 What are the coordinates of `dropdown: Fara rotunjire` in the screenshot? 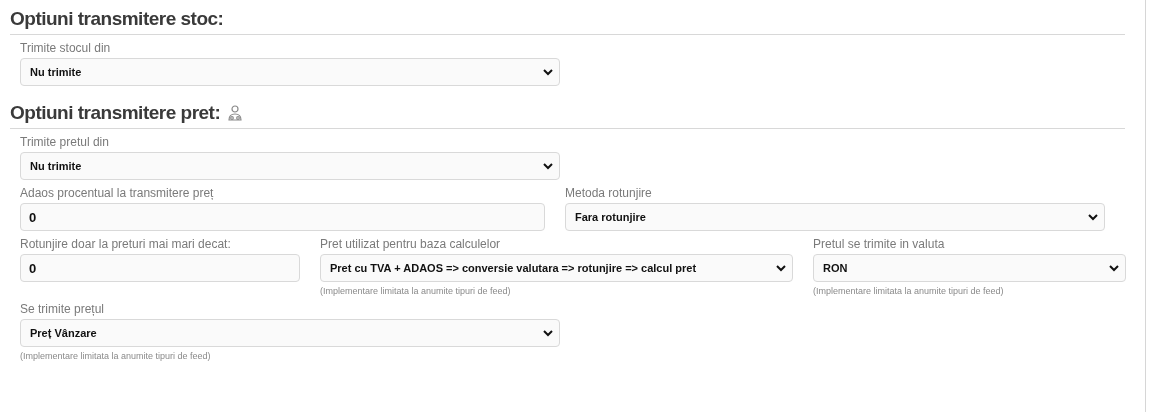 It's located at (835, 217).